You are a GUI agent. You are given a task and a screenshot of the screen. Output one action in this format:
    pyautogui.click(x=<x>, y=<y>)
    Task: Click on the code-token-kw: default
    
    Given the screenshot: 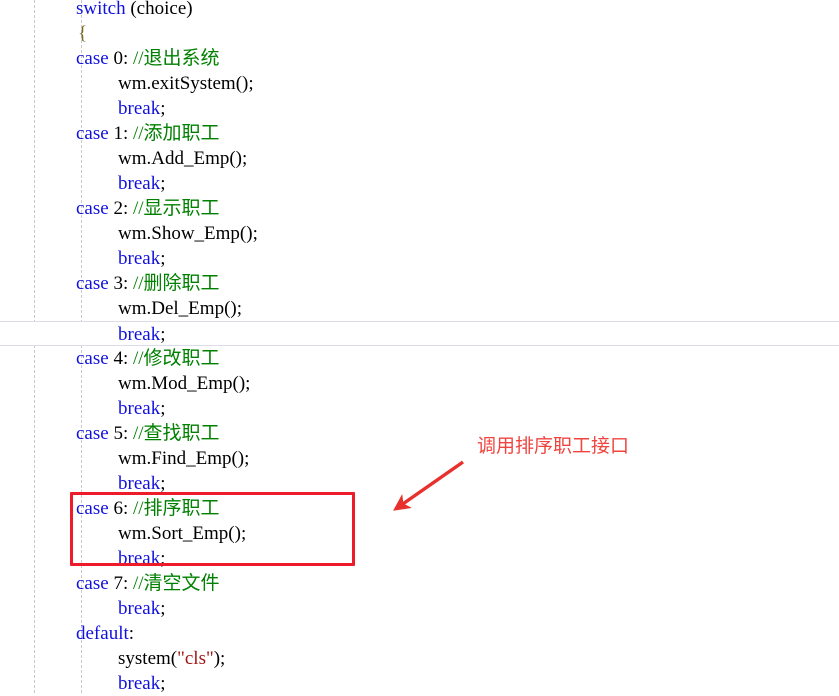 What is the action you would take?
    pyautogui.click(x=102, y=633)
    